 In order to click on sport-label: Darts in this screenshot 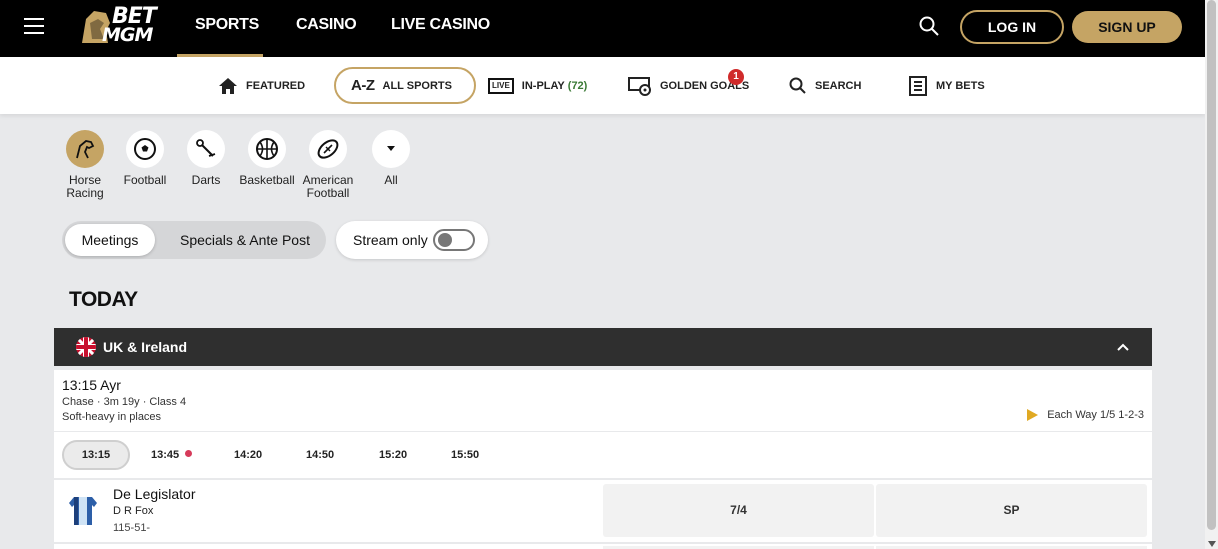, I will do `click(206, 180)`.